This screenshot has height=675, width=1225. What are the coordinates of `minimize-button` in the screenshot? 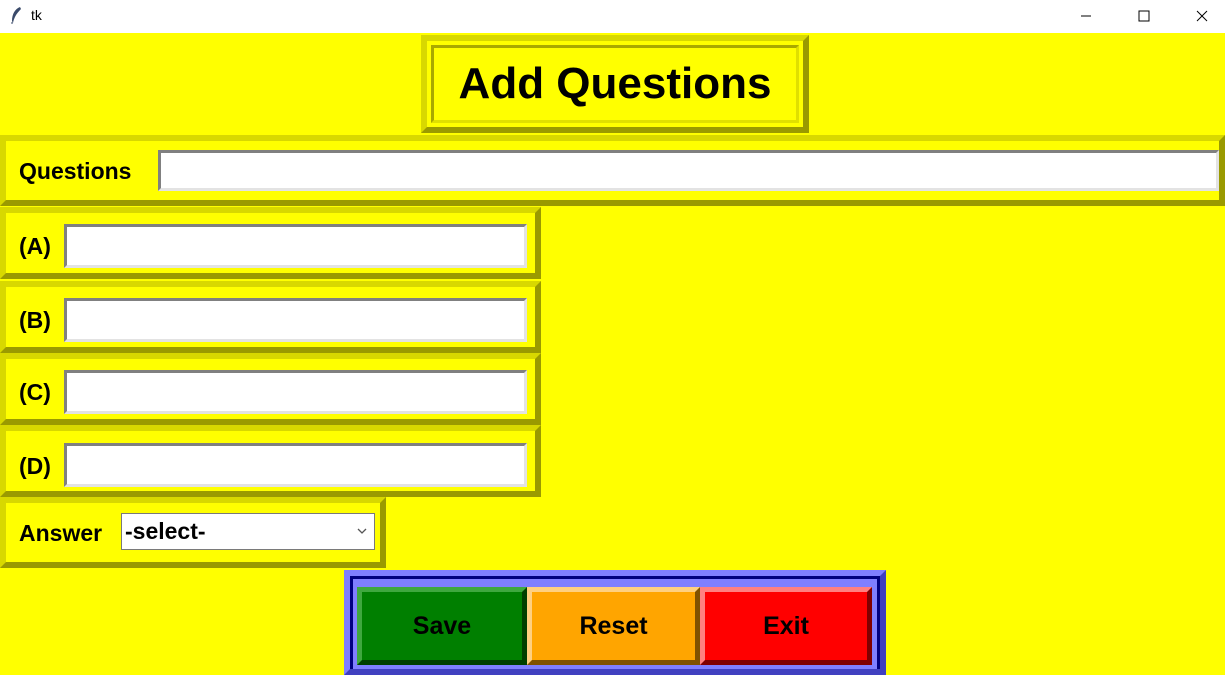 It's located at (1086, 16).